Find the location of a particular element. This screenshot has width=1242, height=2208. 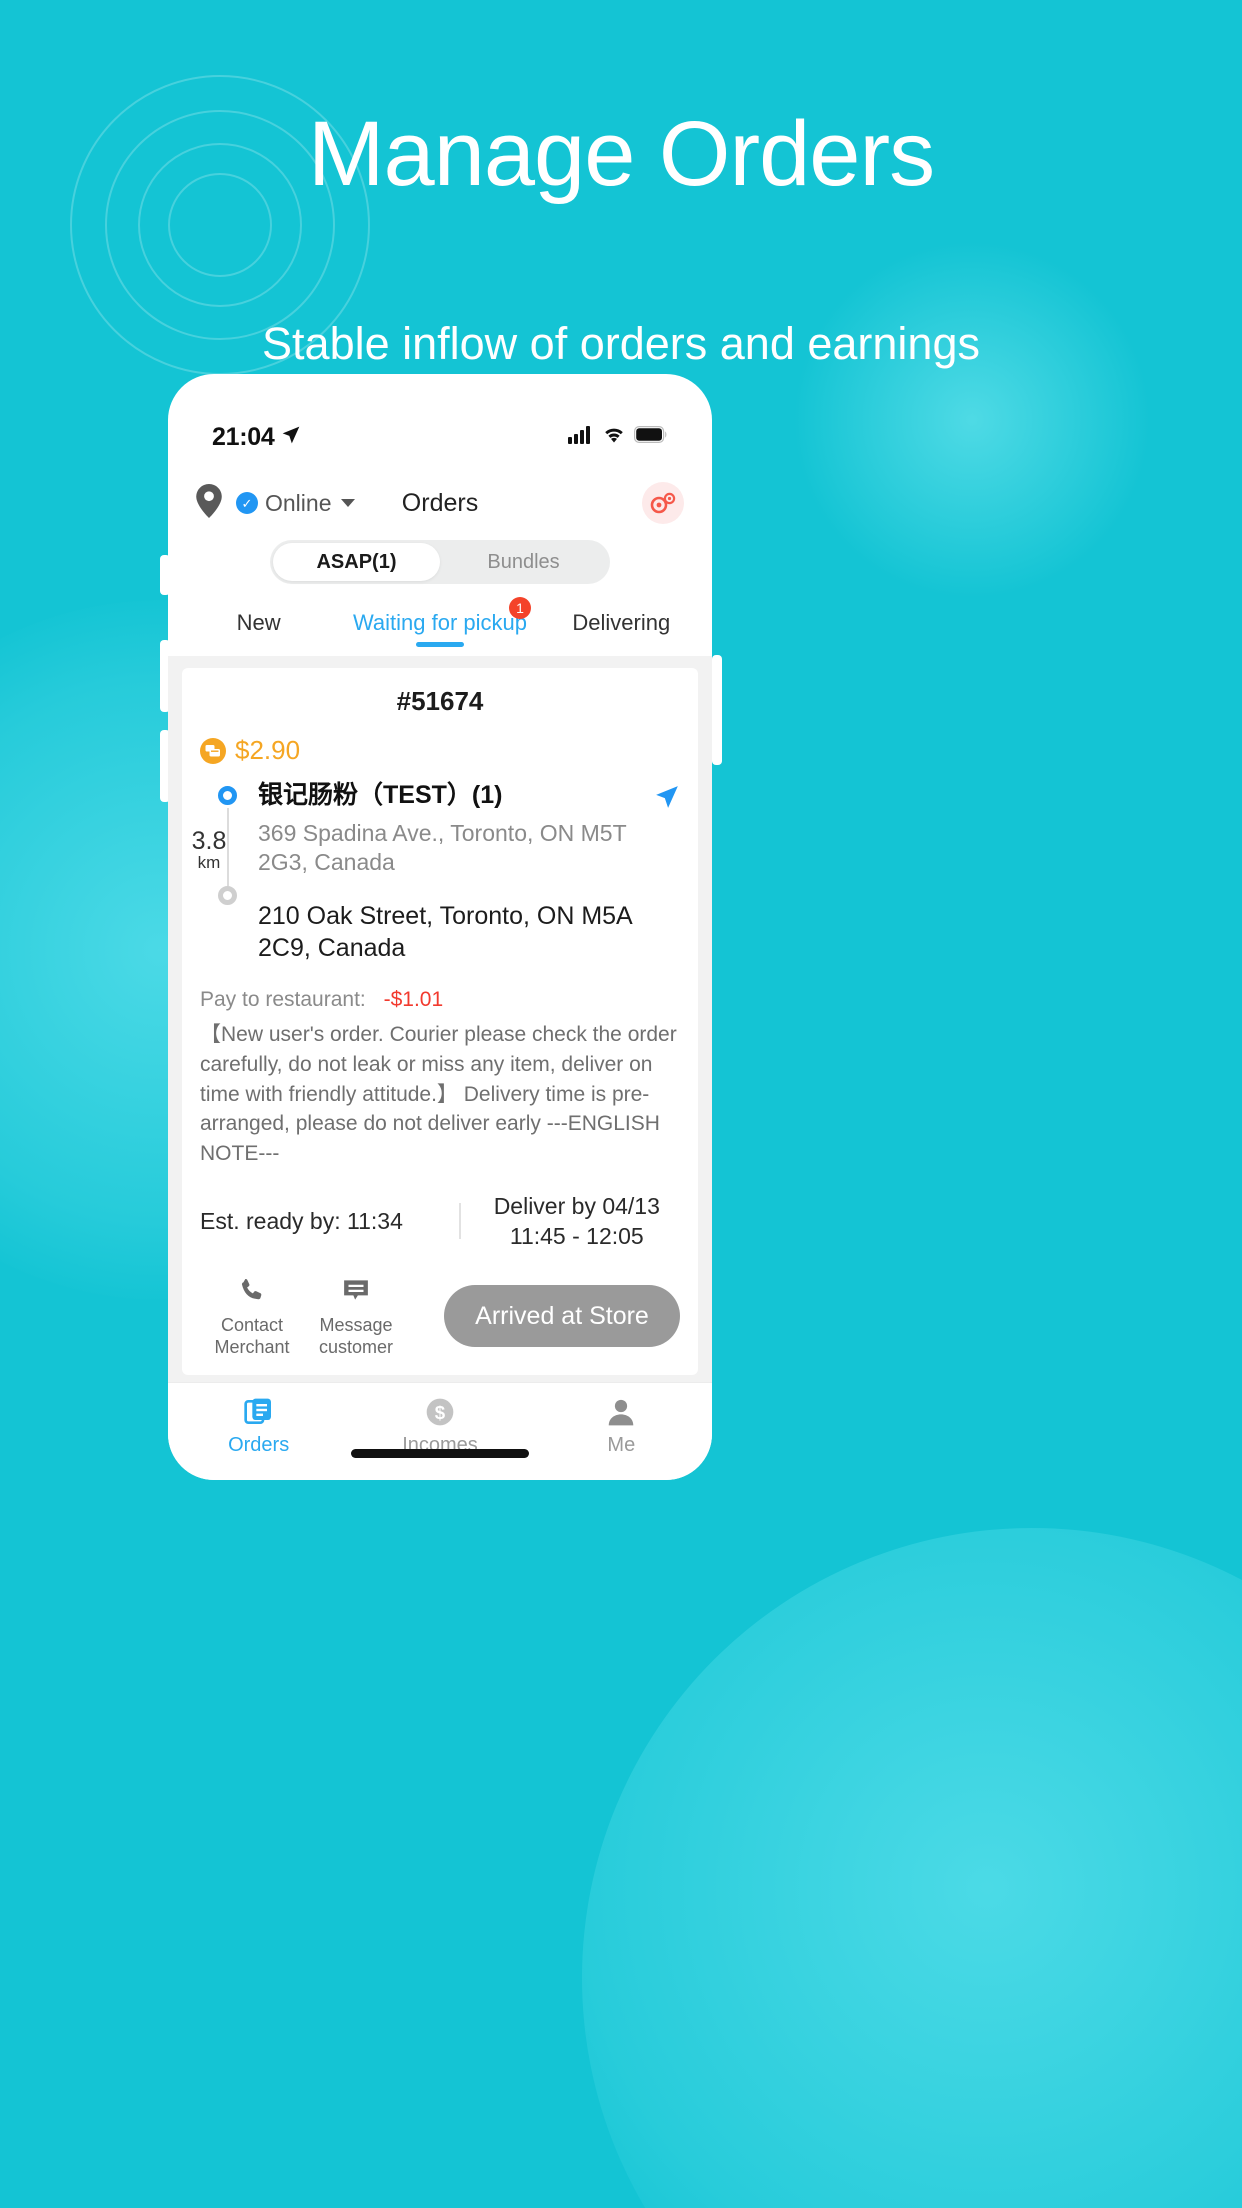

bottom-navigation: Orders $ Incomes Me is located at coordinates (440, 1431).